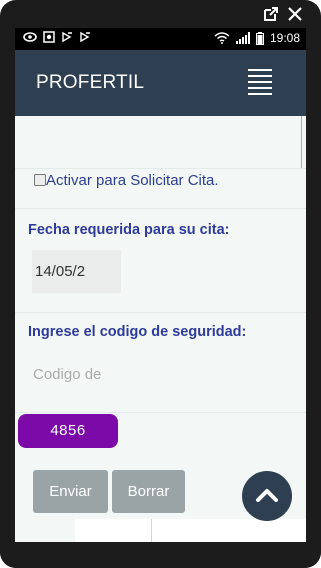  What do you see at coordinates (260, 83) in the screenshot?
I see `menu-icon` at bounding box center [260, 83].